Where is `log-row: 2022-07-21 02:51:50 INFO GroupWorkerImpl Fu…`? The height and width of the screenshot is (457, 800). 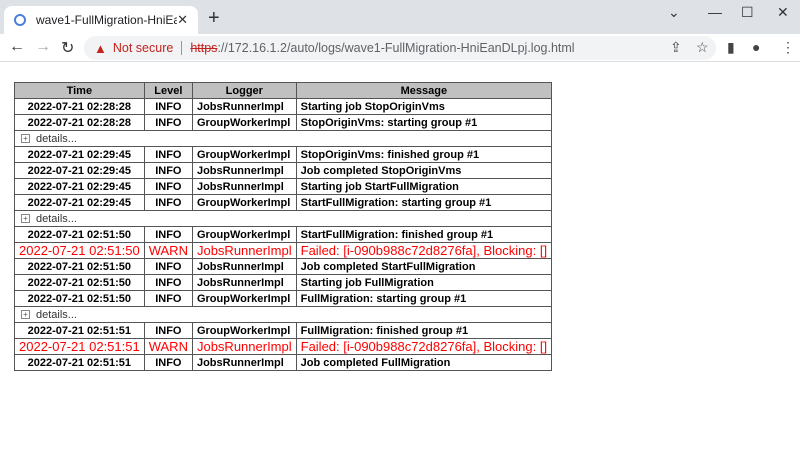 log-row: 2022-07-21 02:51:50 INFO GroupWorkerImpl Fu… is located at coordinates (283, 298).